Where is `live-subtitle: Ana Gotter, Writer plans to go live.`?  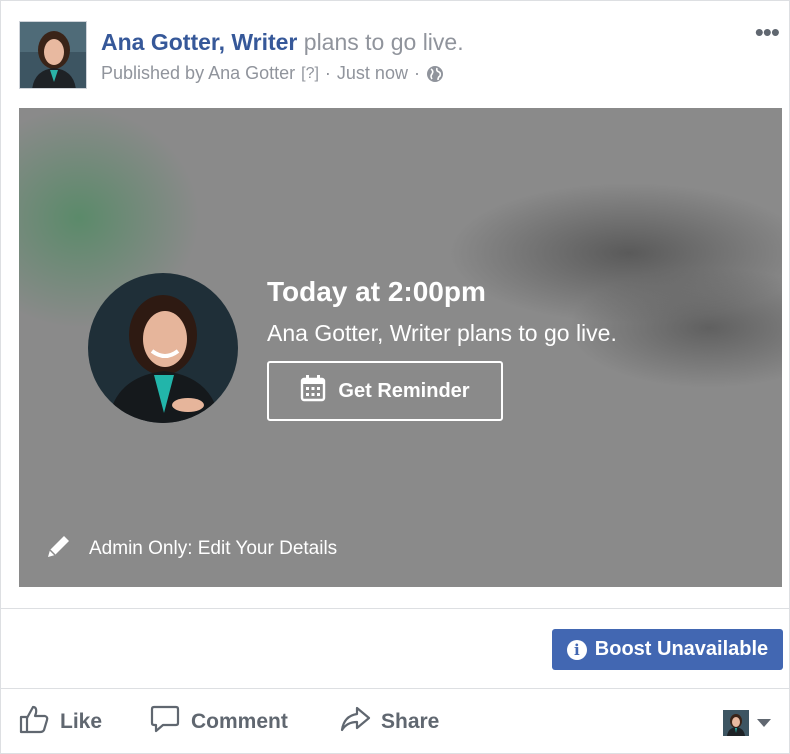
live-subtitle: Ana Gotter, Writer plans to go live. is located at coordinates (442, 333).